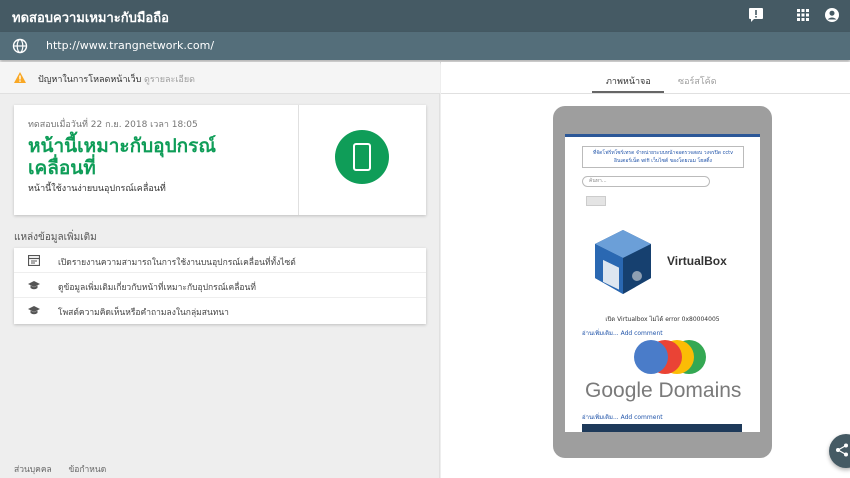  I want to click on google-domains-text: Google Domains, so click(663, 390).